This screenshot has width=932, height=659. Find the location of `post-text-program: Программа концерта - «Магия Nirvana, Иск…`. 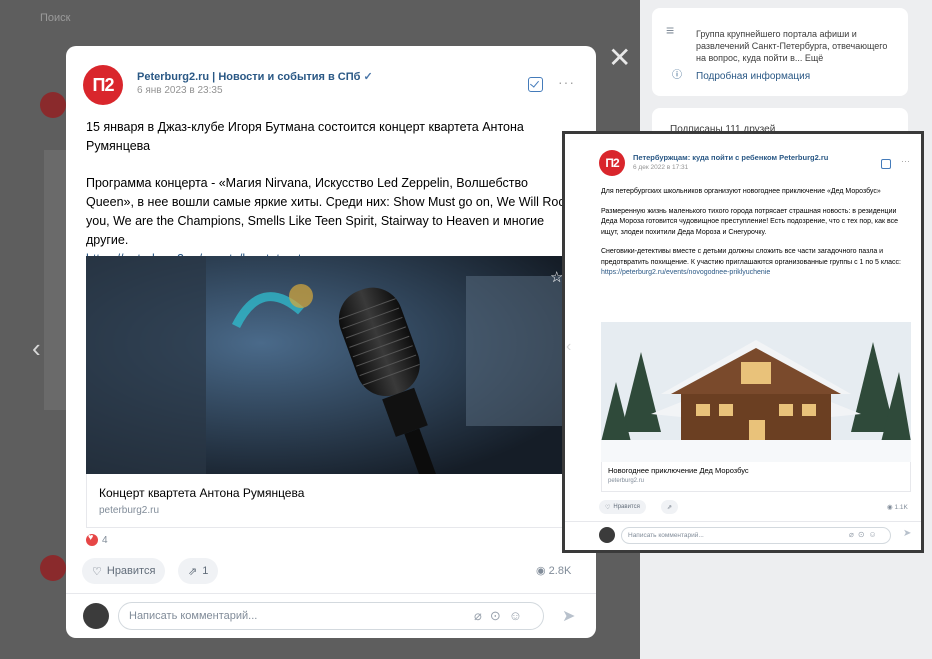

post-text-program: Программа концерта - «Магия Nirvana, Иск… is located at coordinates (328, 211).